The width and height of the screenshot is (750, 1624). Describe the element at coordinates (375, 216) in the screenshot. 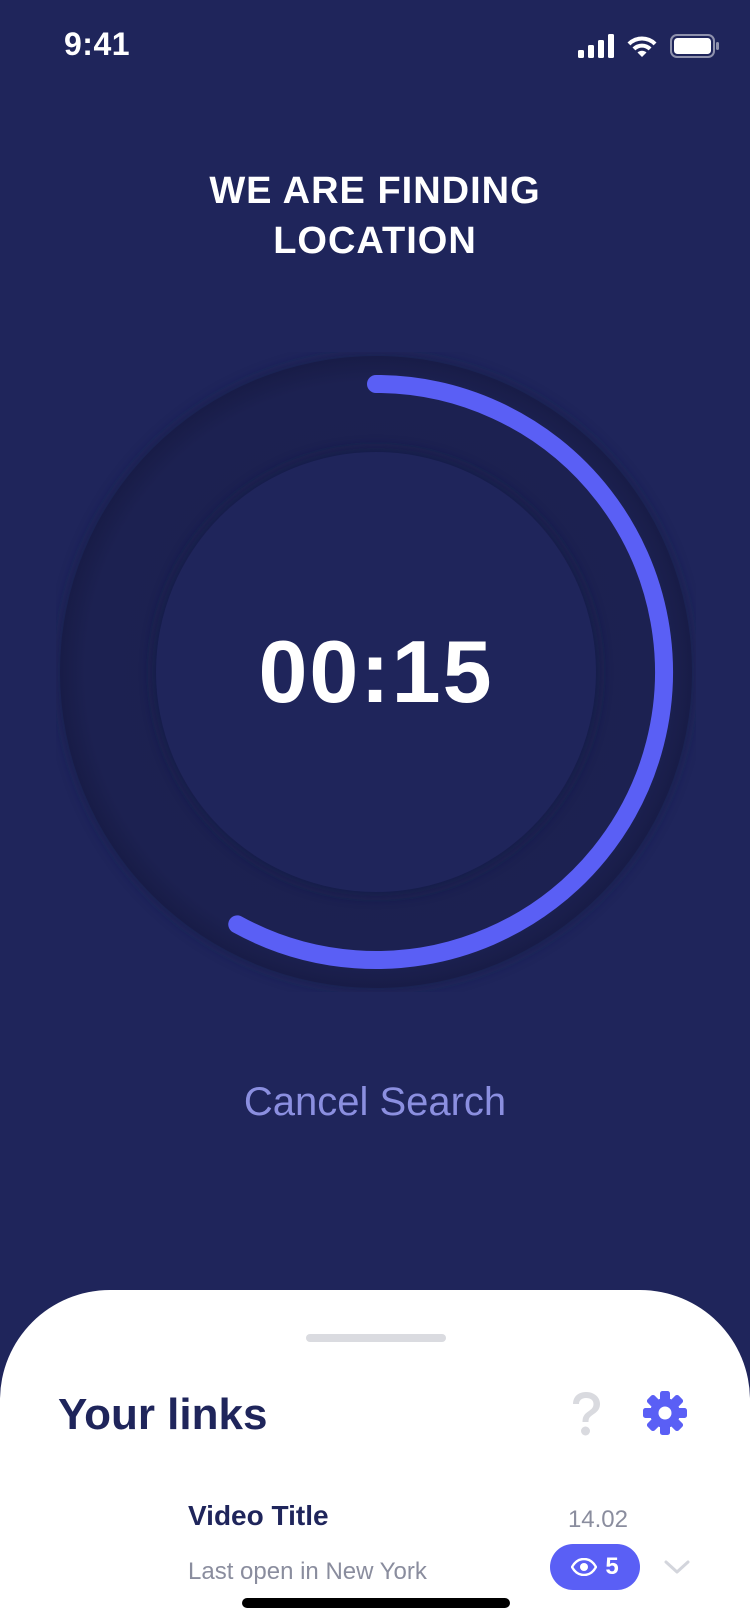

I see `page-title: WE ARE FINDING LOCATION` at that location.